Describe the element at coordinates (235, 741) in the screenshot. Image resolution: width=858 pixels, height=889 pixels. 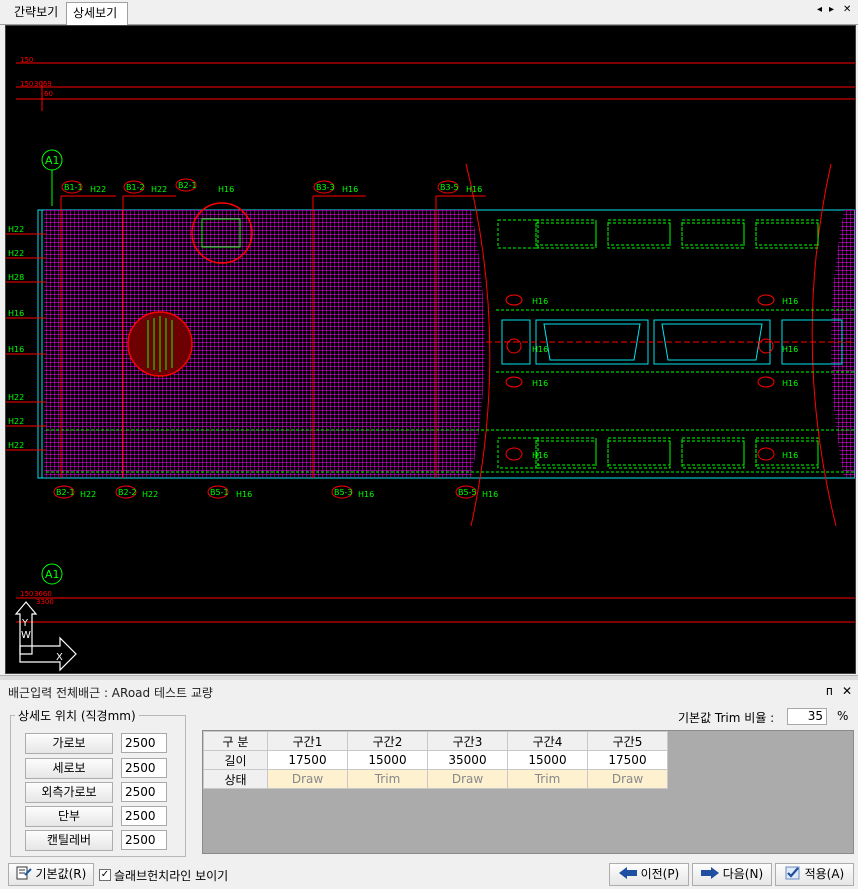
I see `grid-corner-header: 구 분` at that location.